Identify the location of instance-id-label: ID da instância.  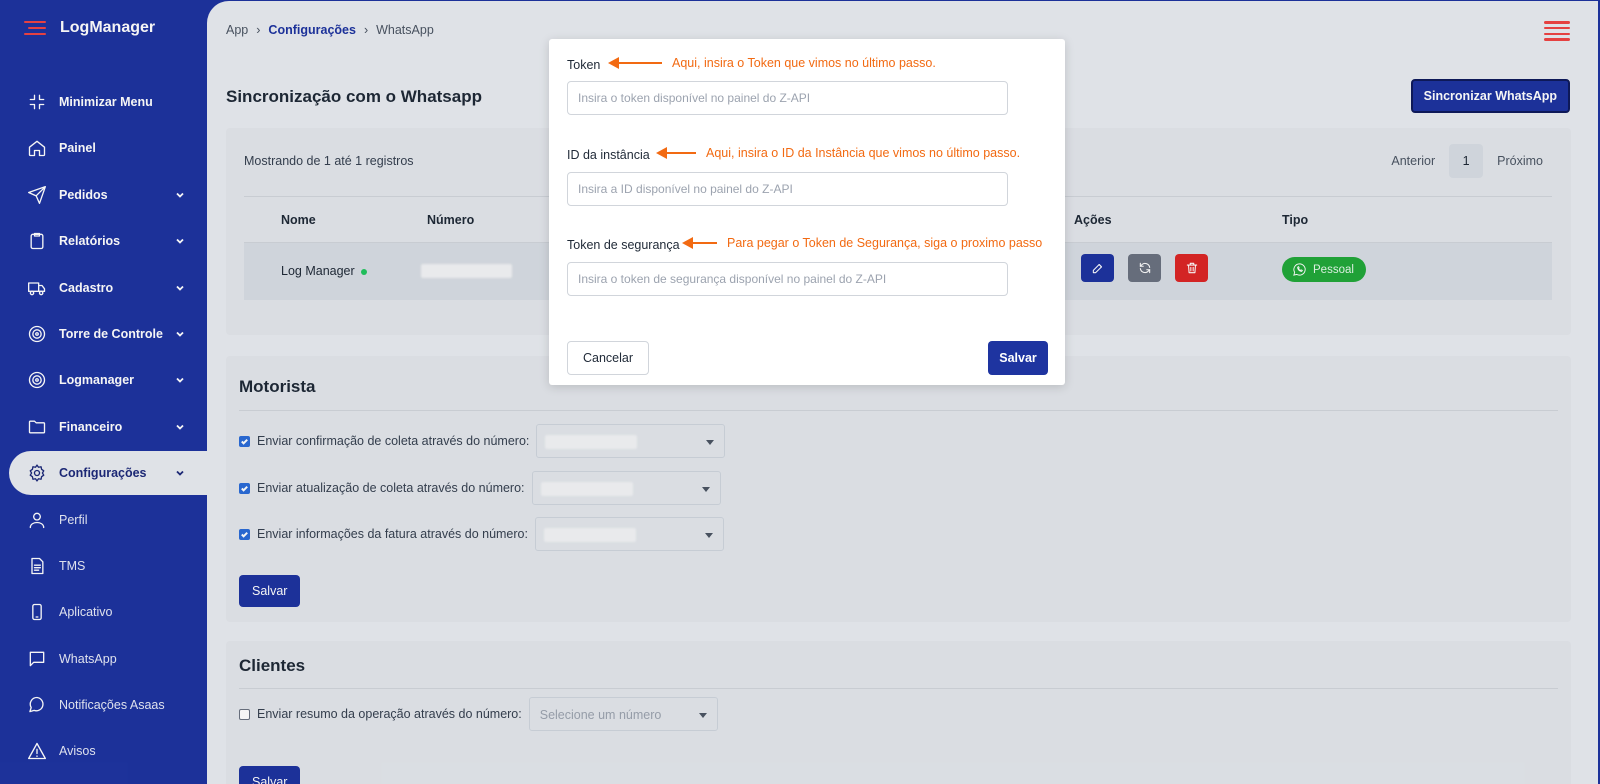
(608, 155).